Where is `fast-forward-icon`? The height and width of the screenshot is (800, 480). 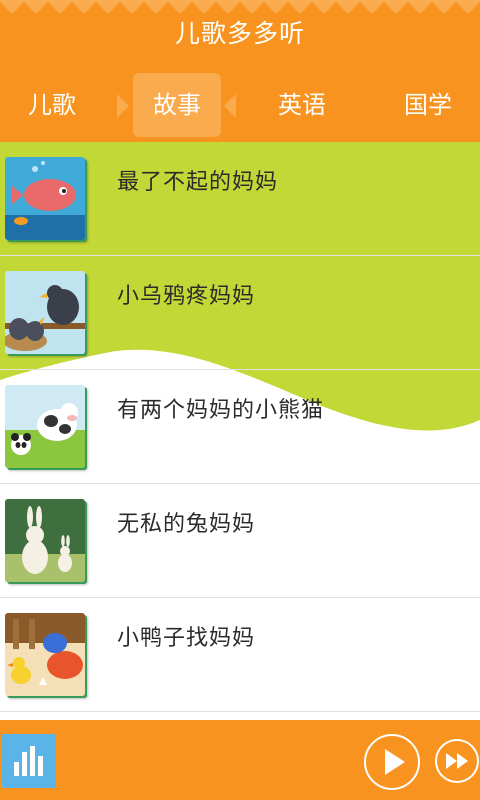
fast-forward-icon is located at coordinates (457, 761).